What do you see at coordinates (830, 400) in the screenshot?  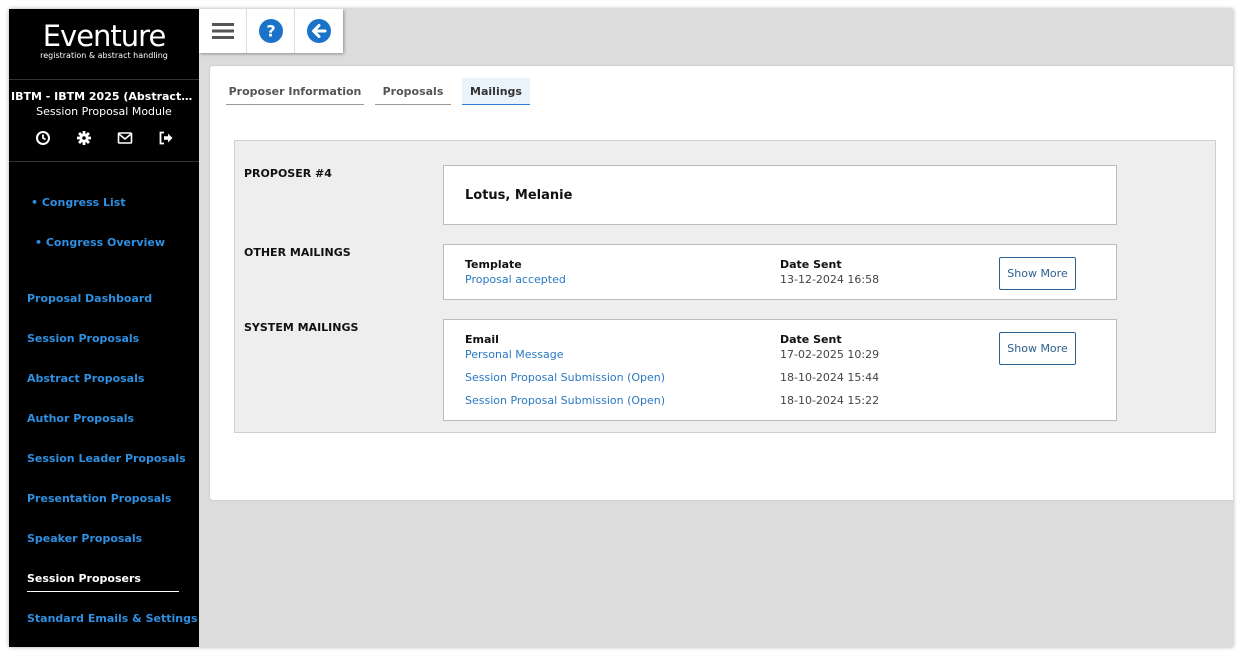 I see `mailing-date: 18-10-2024 15:22` at bounding box center [830, 400].